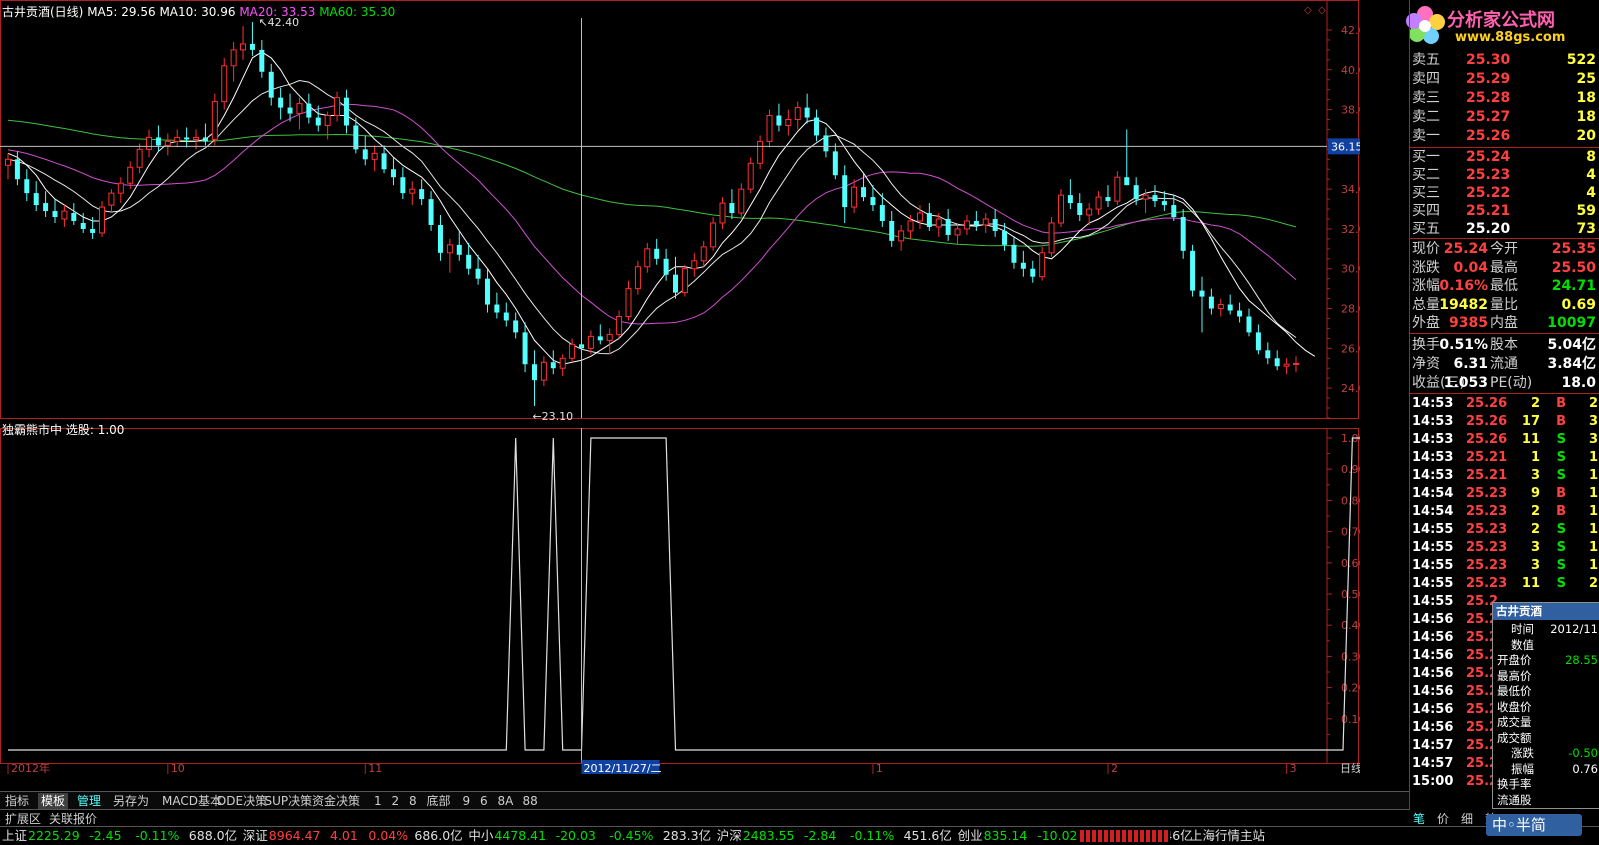 Image resolution: width=1599 pixels, height=845 pixels. I want to click on tick-row: 14:54 25.23 9 B 1, so click(1504, 494).